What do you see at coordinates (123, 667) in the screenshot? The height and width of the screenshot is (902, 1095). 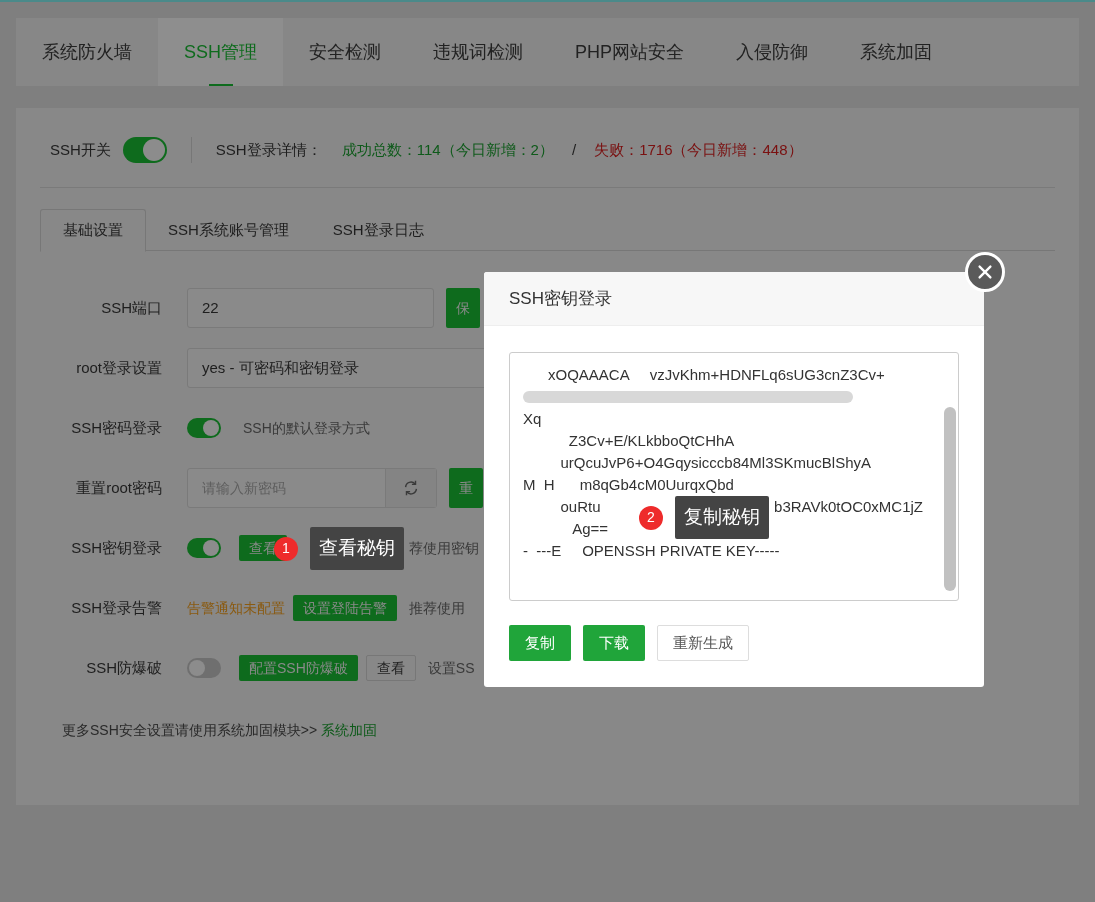 I see `setting-label: SSH防爆破` at bounding box center [123, 667].